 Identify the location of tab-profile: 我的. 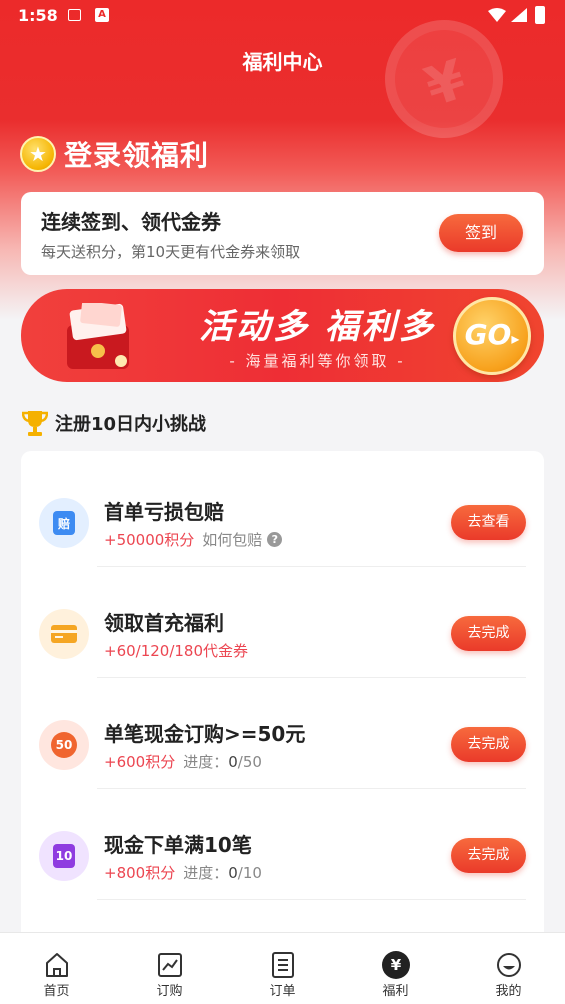
(508, 968).